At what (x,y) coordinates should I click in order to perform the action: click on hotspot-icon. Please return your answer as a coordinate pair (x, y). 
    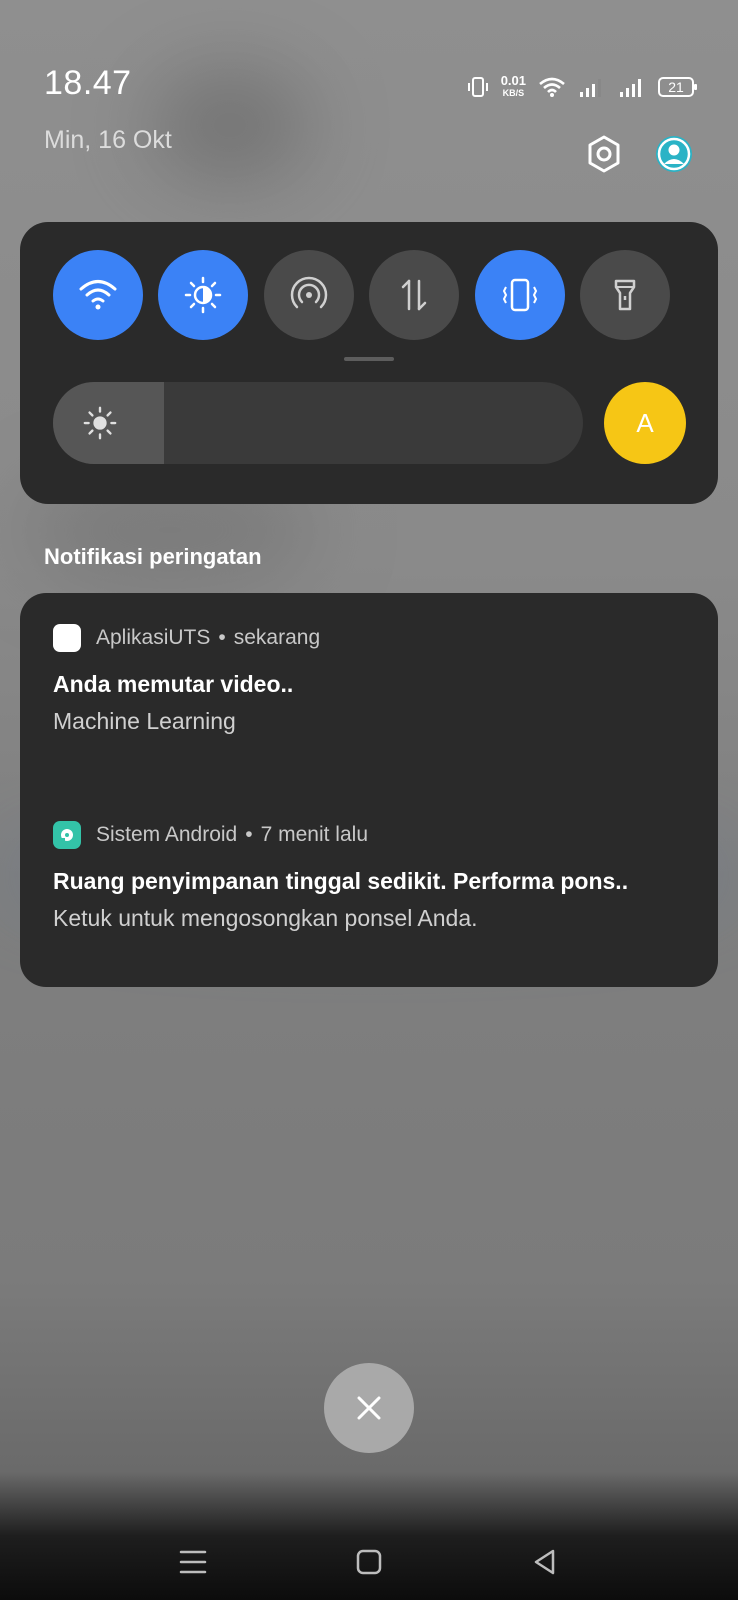
    Looking at the image, I should click on (309, 292).